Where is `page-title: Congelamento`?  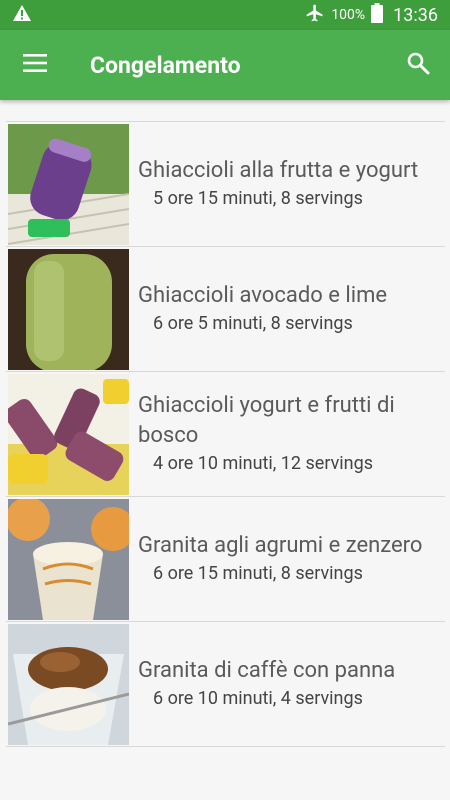
page-title: Congelamento is located at coordinates (165, 65).